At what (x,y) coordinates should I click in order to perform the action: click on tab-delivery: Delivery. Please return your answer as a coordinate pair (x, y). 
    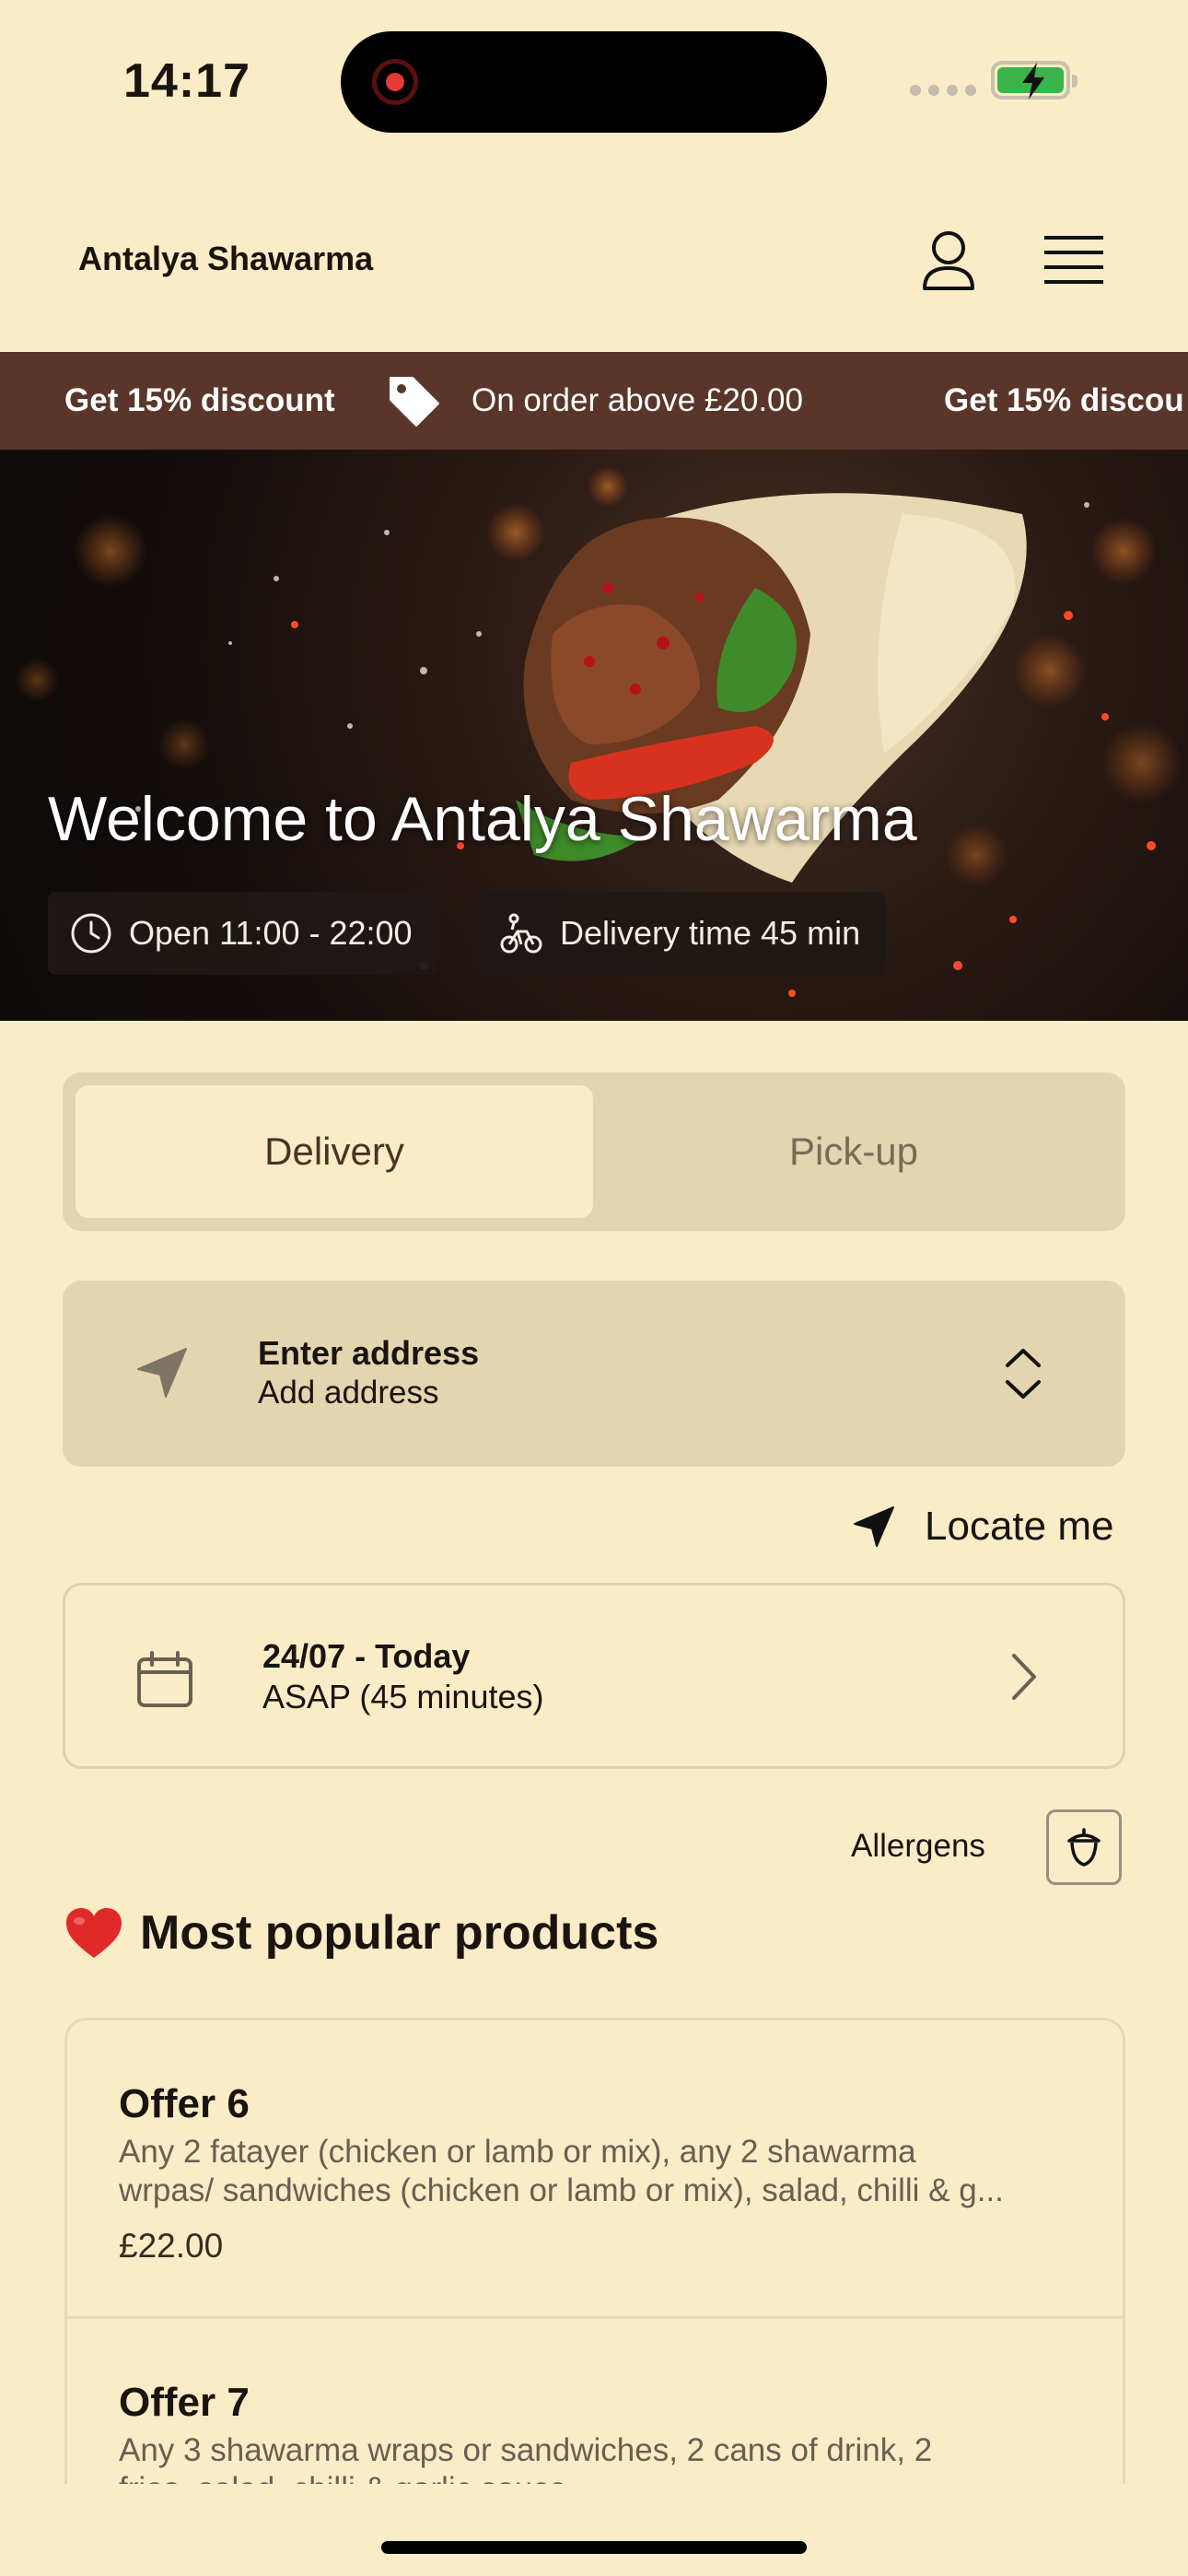
    Looking at the image, I should click on (335, 1151).